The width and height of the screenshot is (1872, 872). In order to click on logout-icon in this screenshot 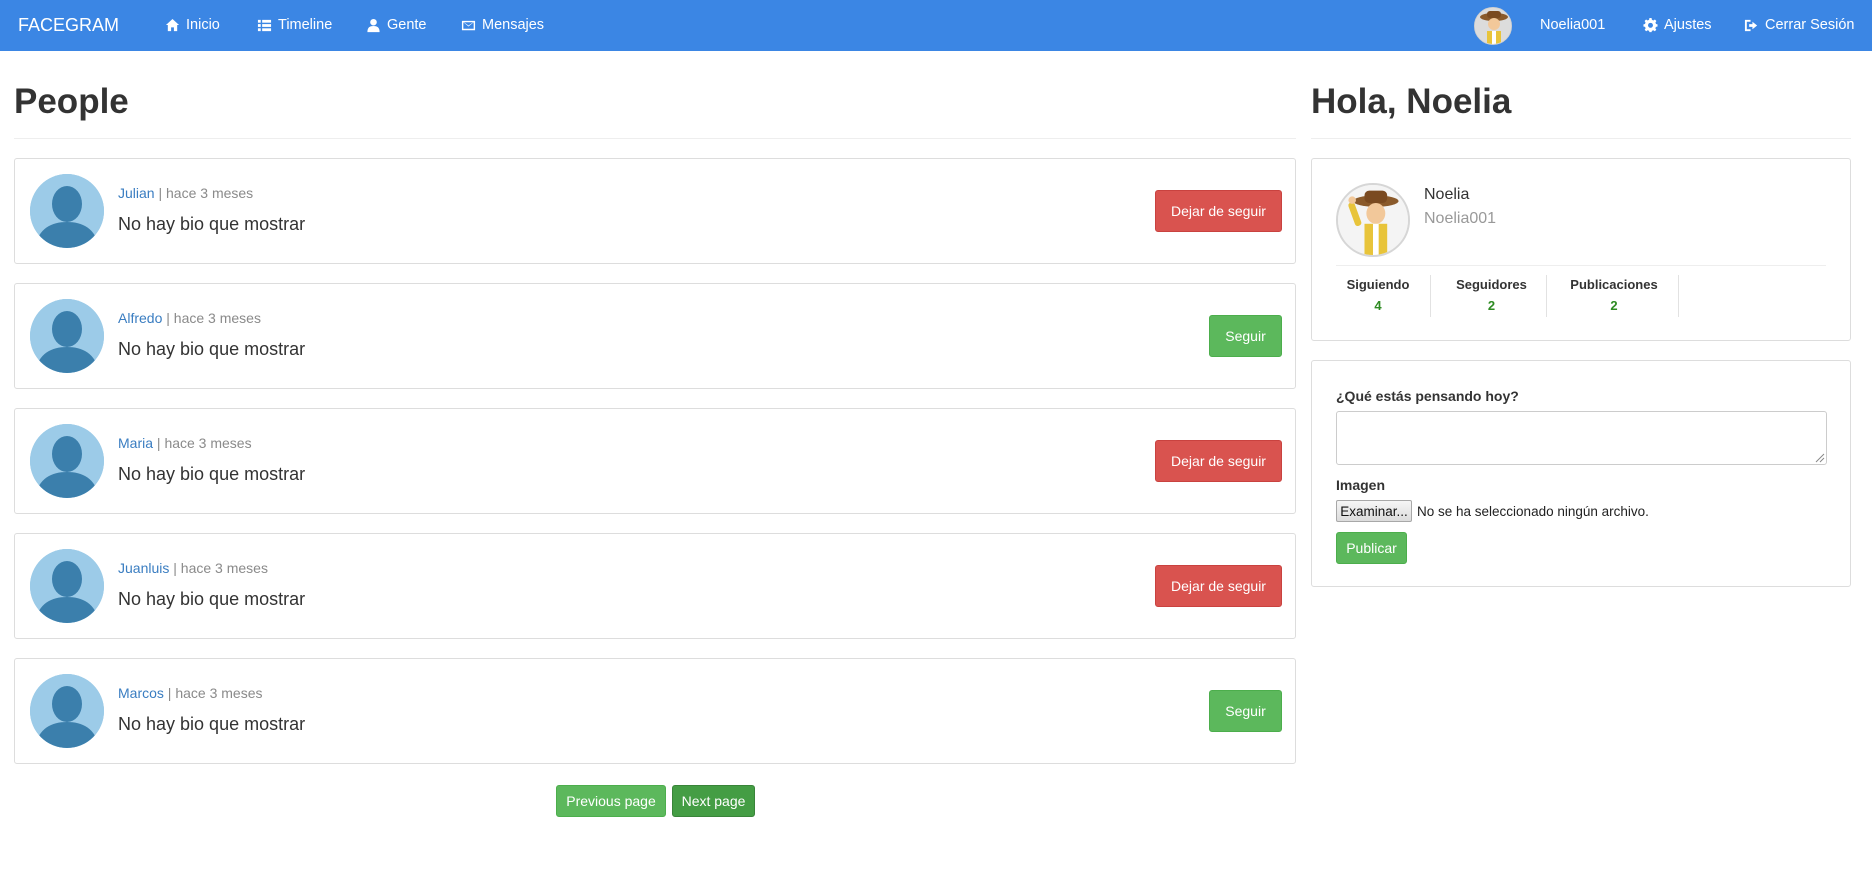, I will do `click(1751, 25)`.